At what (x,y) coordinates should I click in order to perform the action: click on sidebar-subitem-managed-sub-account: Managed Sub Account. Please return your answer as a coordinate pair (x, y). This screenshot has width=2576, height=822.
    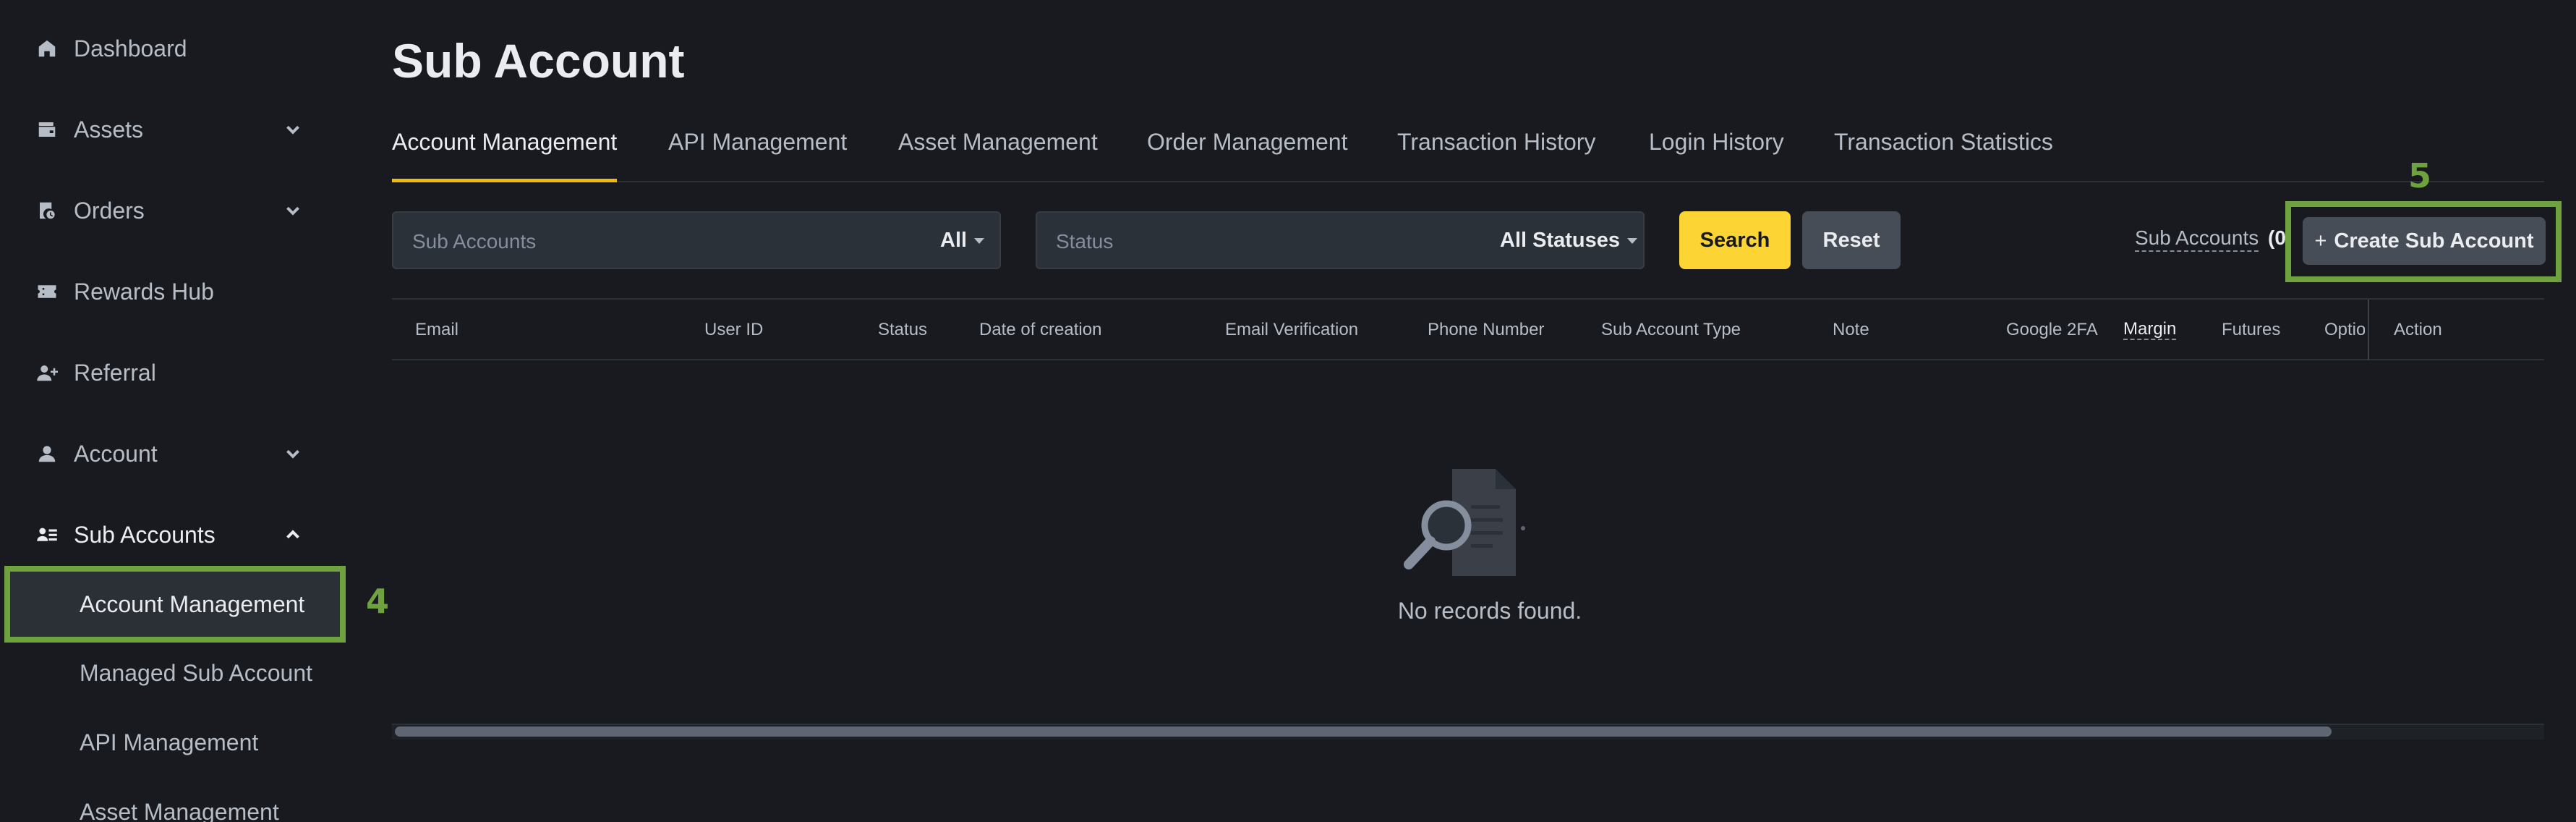
    Looking at the image, I should click on (173, 673).